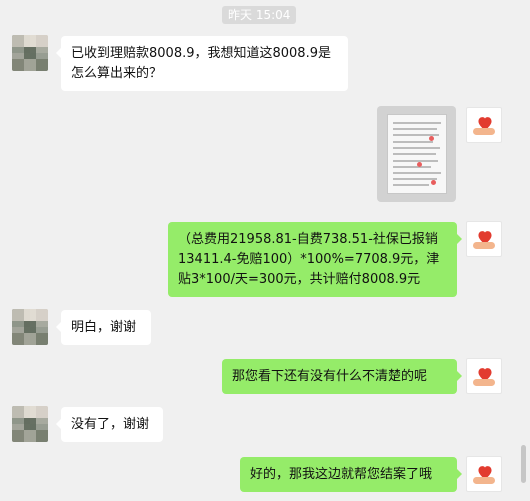  I want to click on document-preview, so click(417, 154).